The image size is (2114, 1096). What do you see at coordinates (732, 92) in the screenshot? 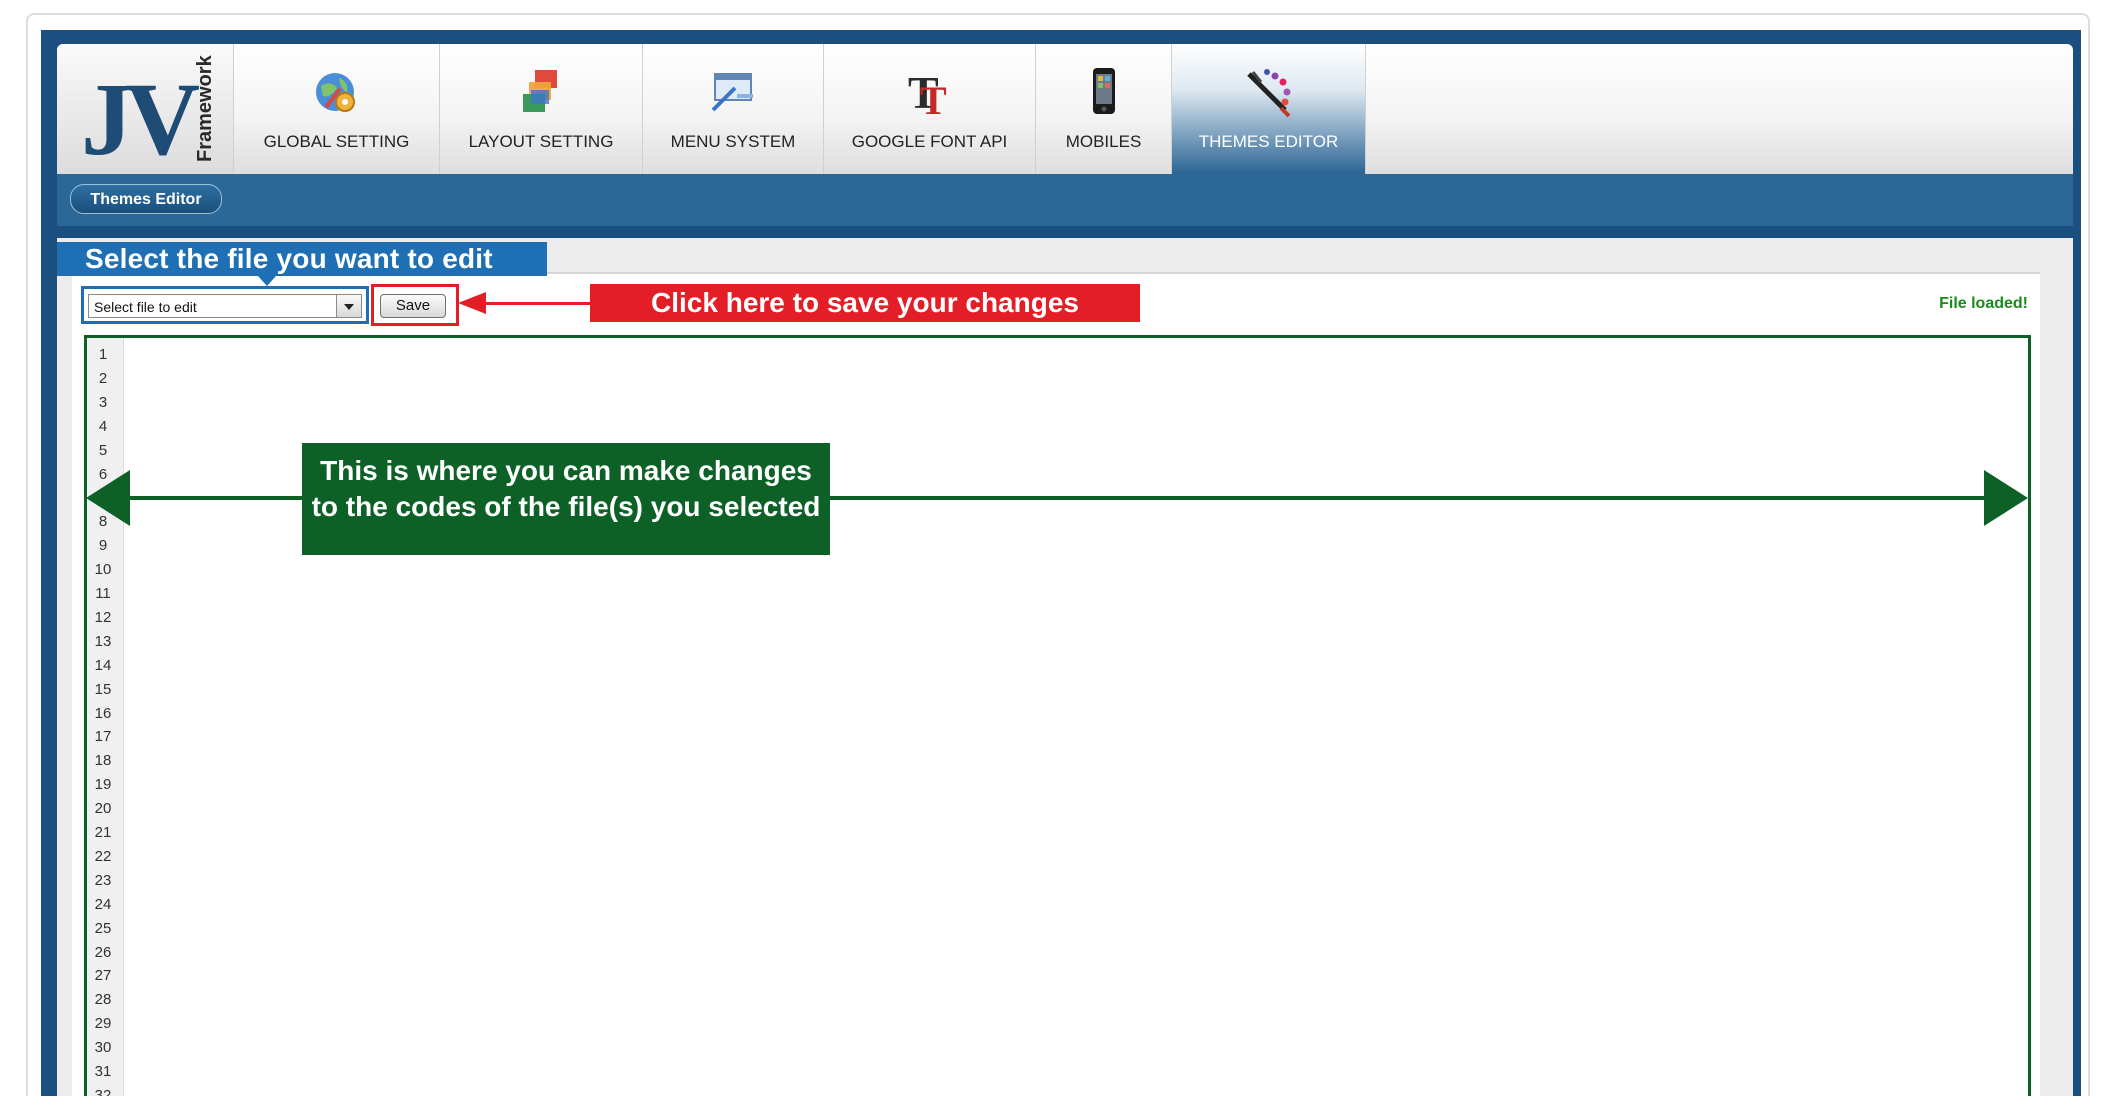
I see `menu-system-icon` at bounding box center [732, 92].